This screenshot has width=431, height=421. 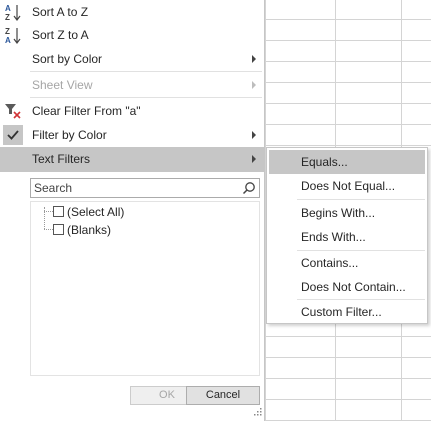 What do you see at coordinates (132, 12) in the screenshot?
I see `sort-a-to-z-item: A Z Sort A to Z` at bounding box center [132, 12].